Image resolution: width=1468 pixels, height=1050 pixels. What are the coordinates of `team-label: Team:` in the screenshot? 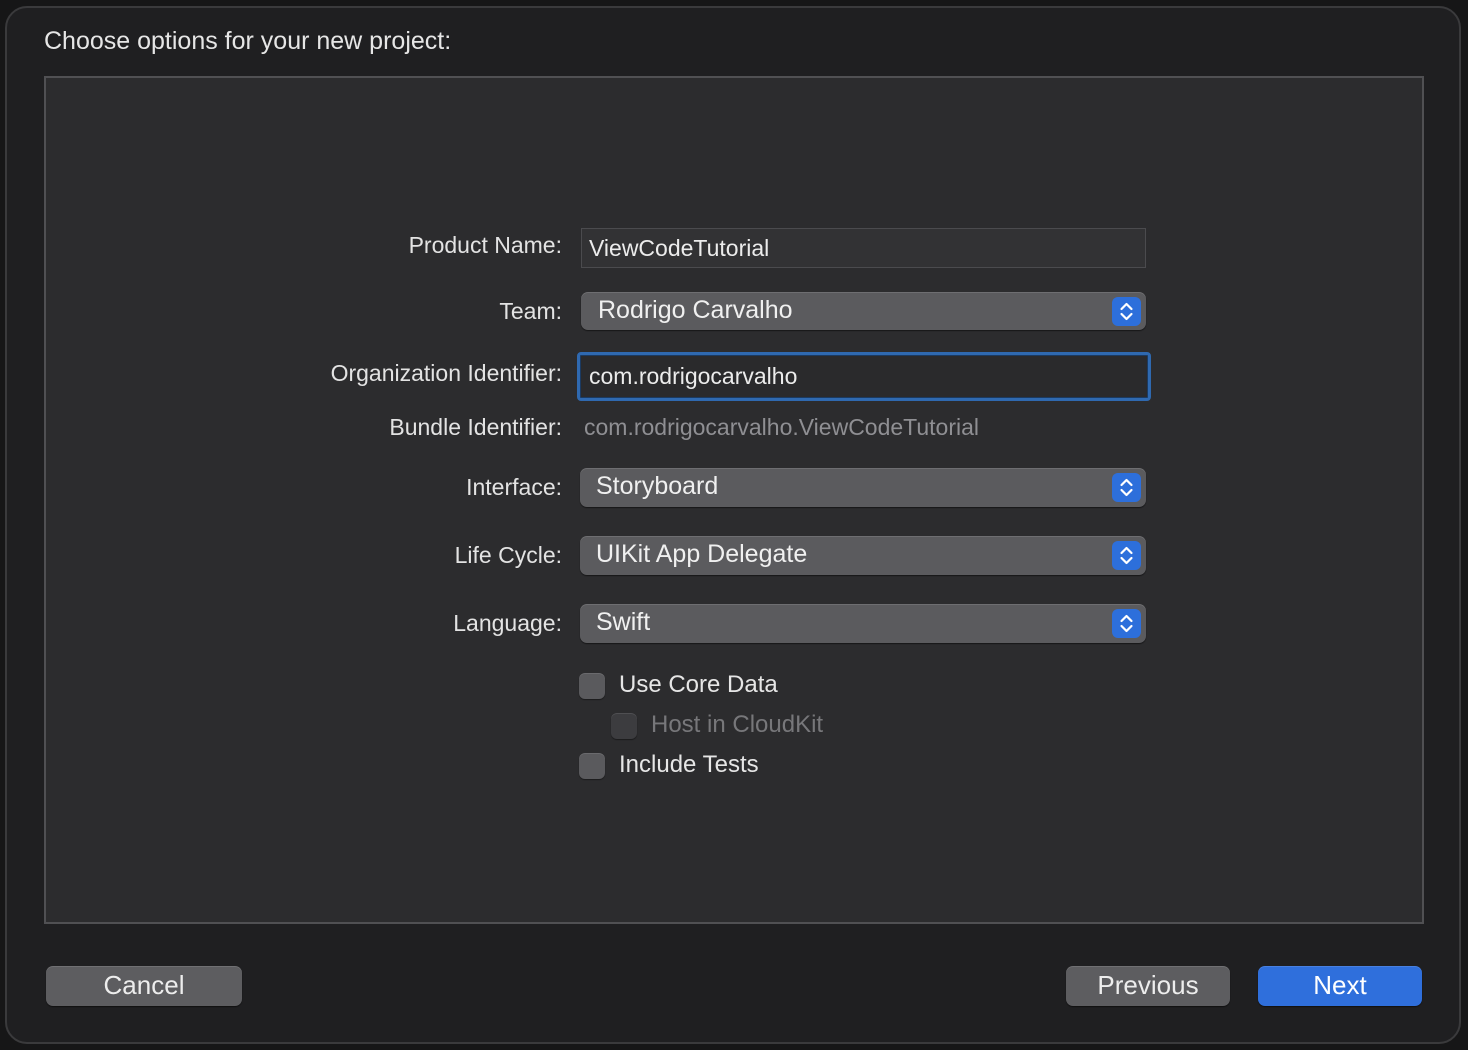 It's located at (530, 311).